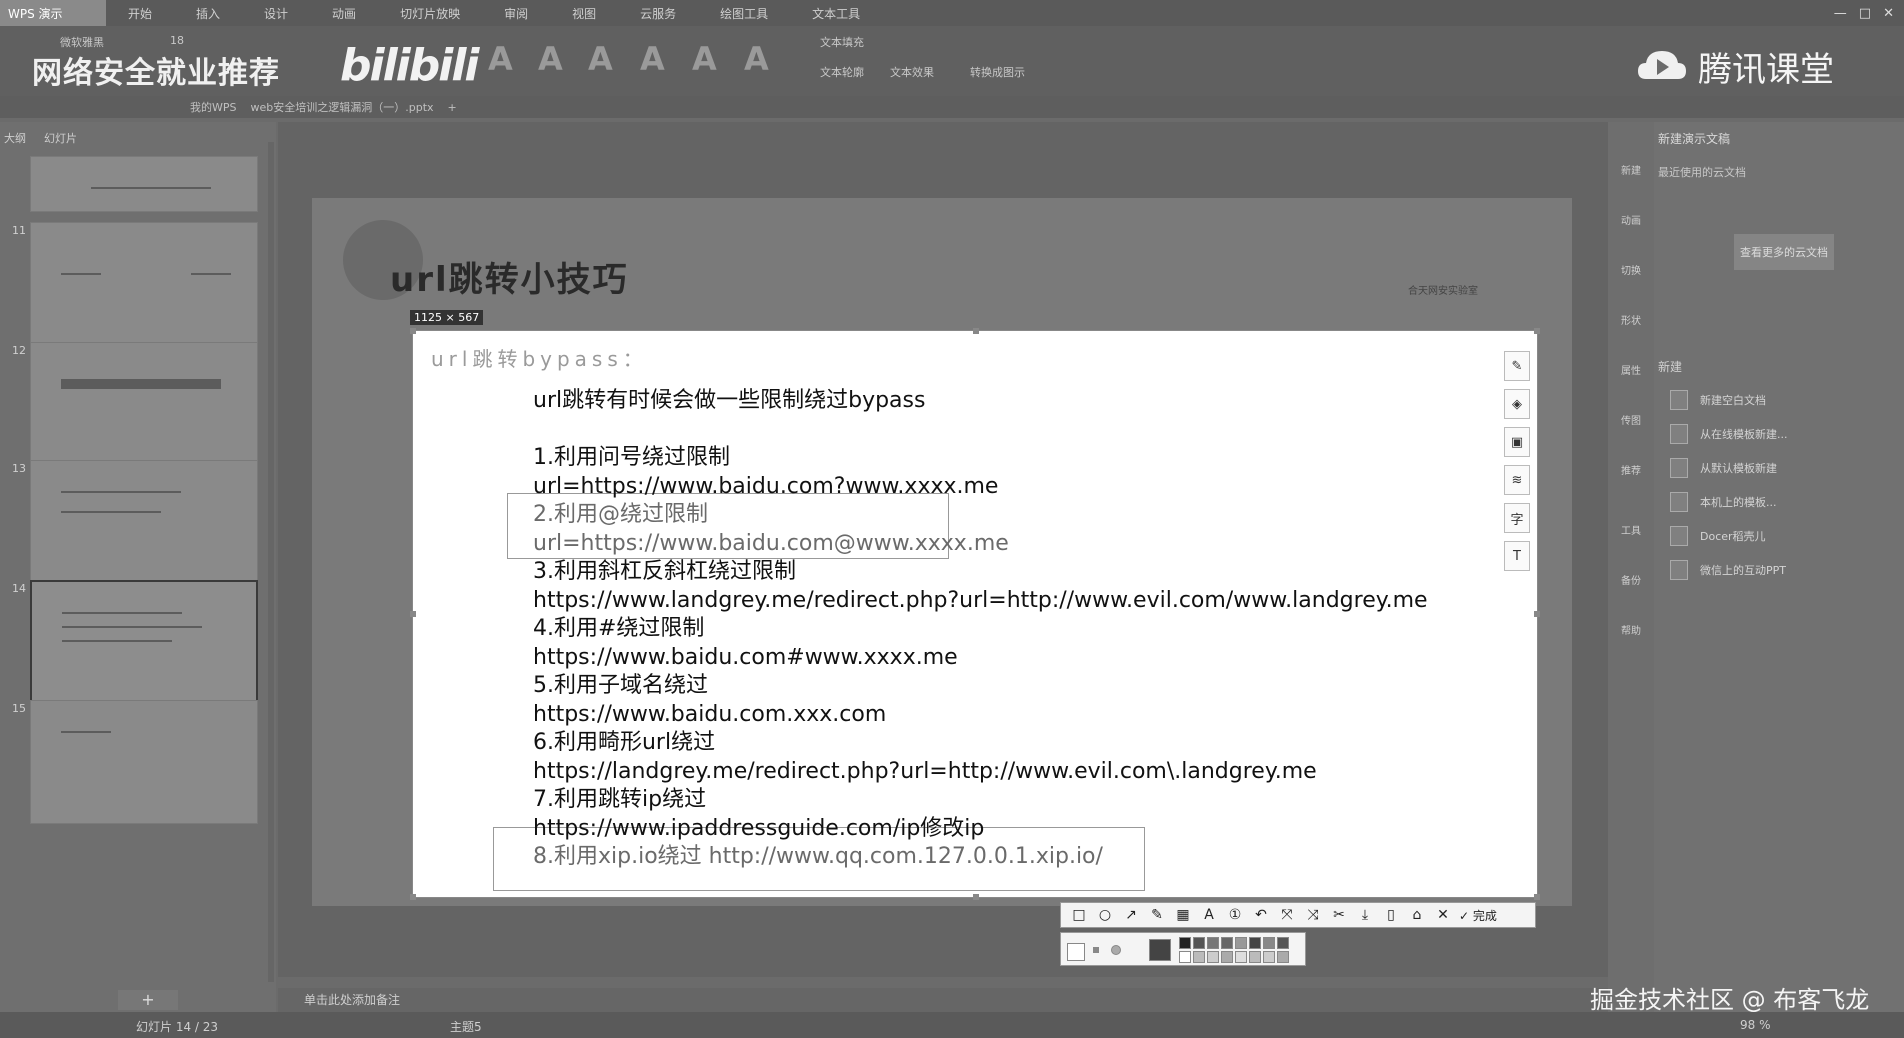 The image size is (1904, 1038). Describe the element at coordinates (1131, 915) in the screenshot. I see `arrow-icon: ↗` at that location.